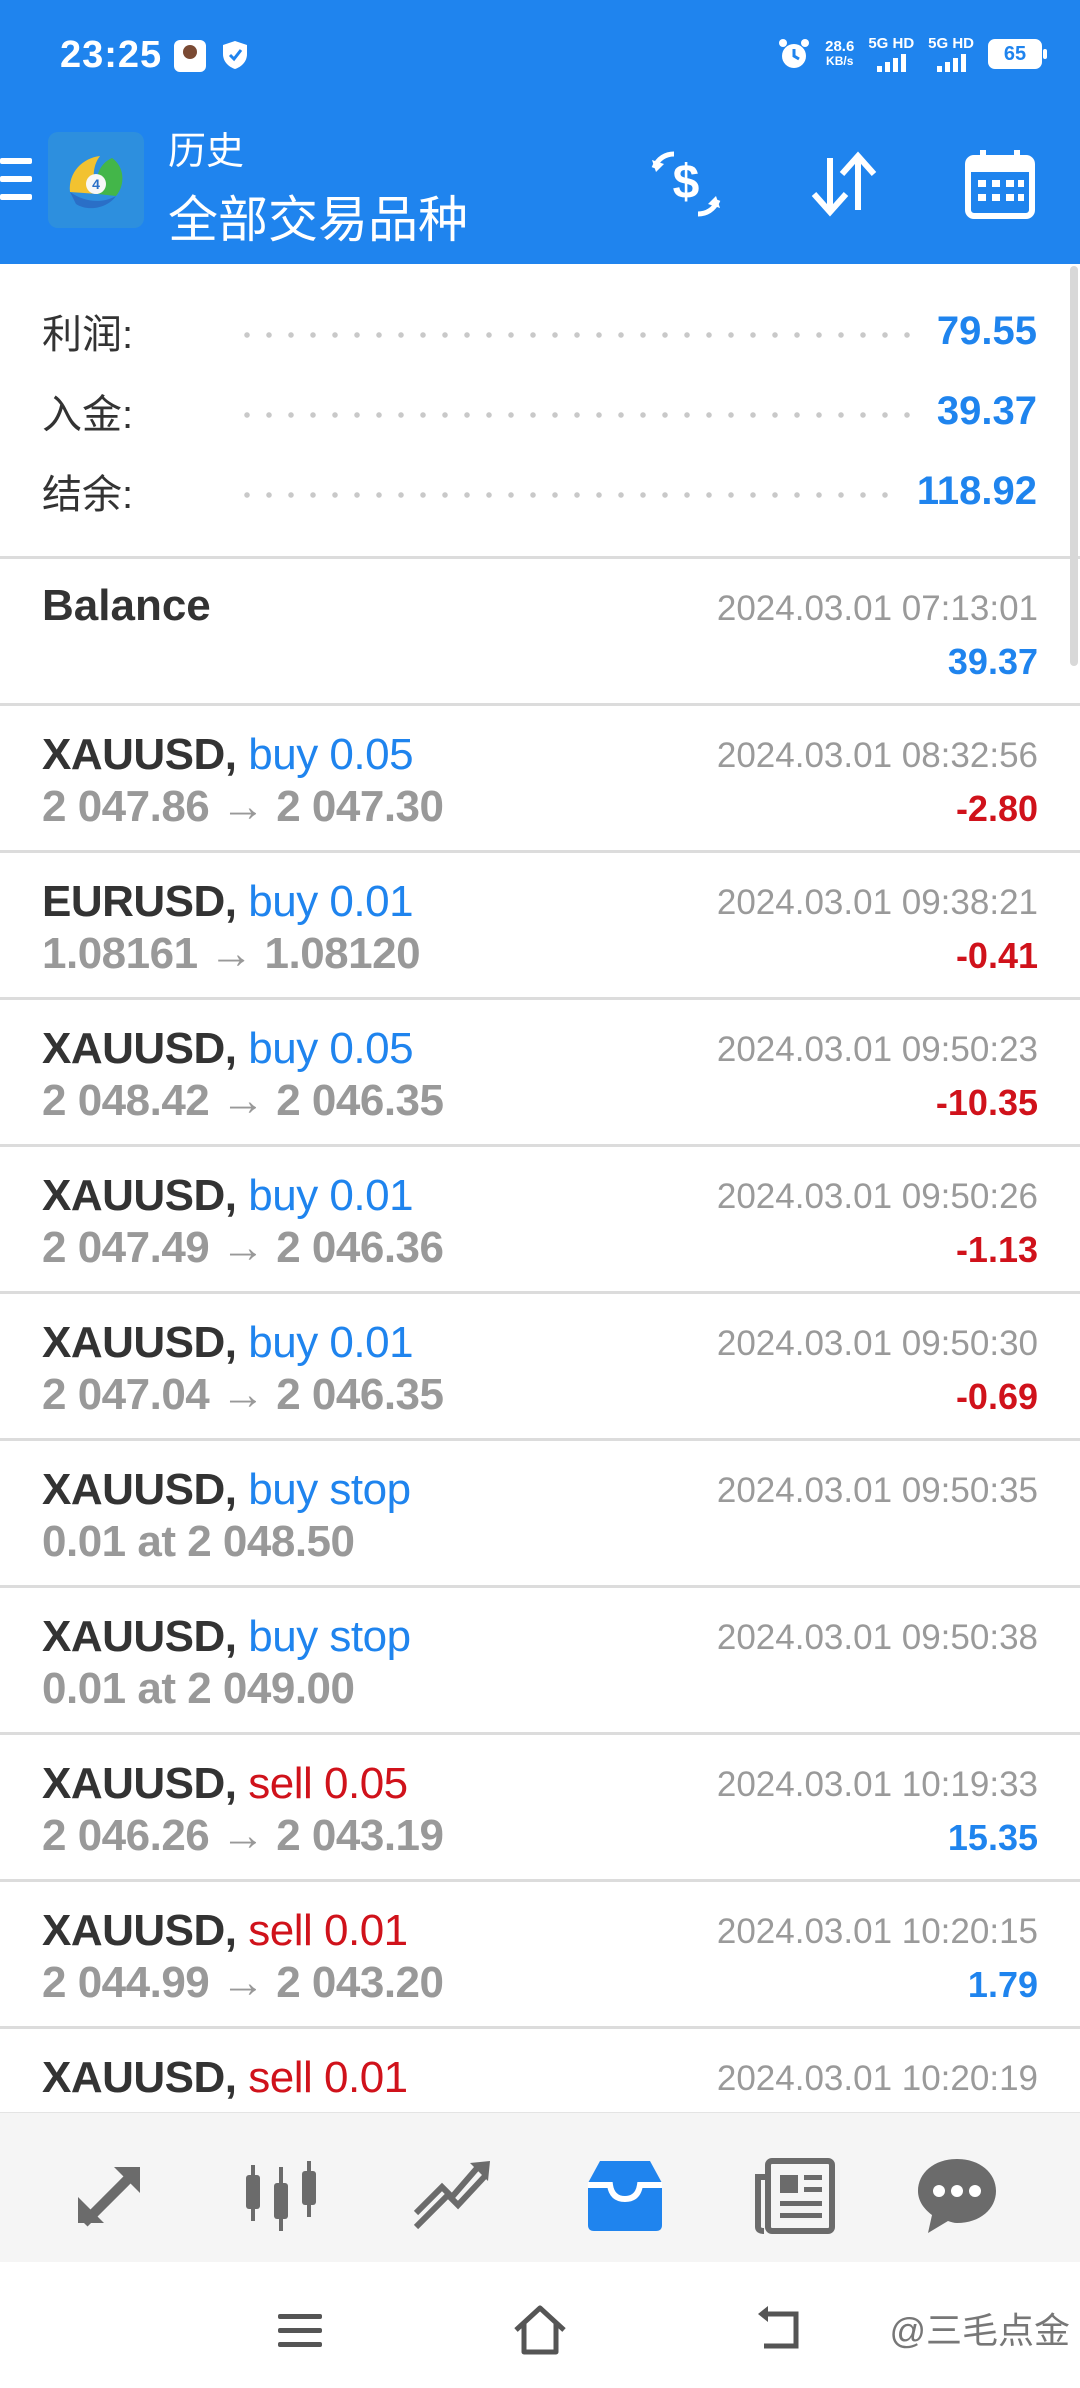 The height and width of the screenshot is (2388, 1080). What do you see at coordinates (88, 495) in the screenshot?
I see `balance-label: 结余:` at bounding box center [88, 495].